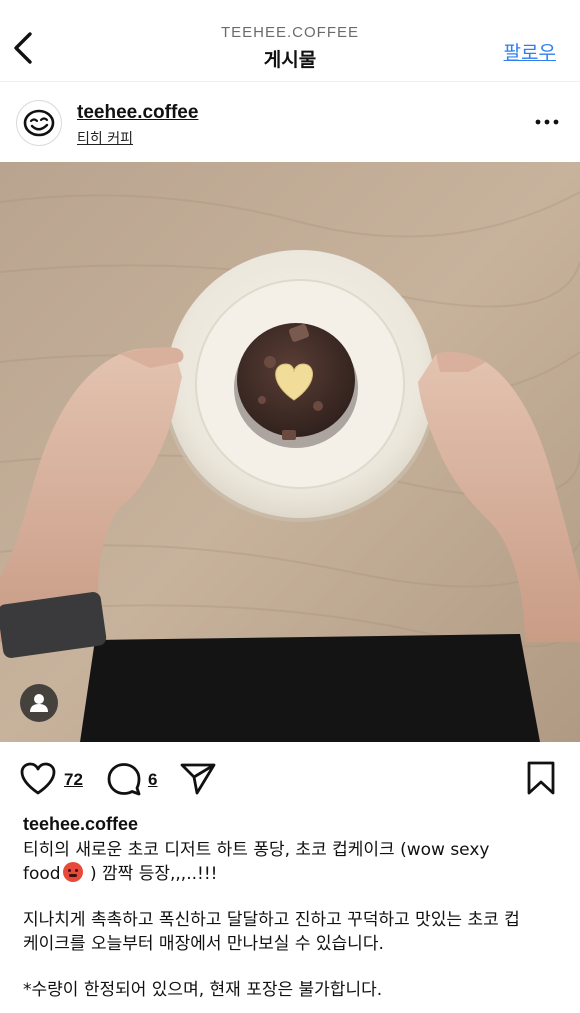 The width and height of the screenshot is (580, 1013). Describe the element at coordinates (271, 920) in the screenshot. I see `caption-paragraph-2-line-1: 지나치게 촉촉하고 폭신하고 달달하고 진하고 꾸덕하고 맛있는 초코 컵` at that location.